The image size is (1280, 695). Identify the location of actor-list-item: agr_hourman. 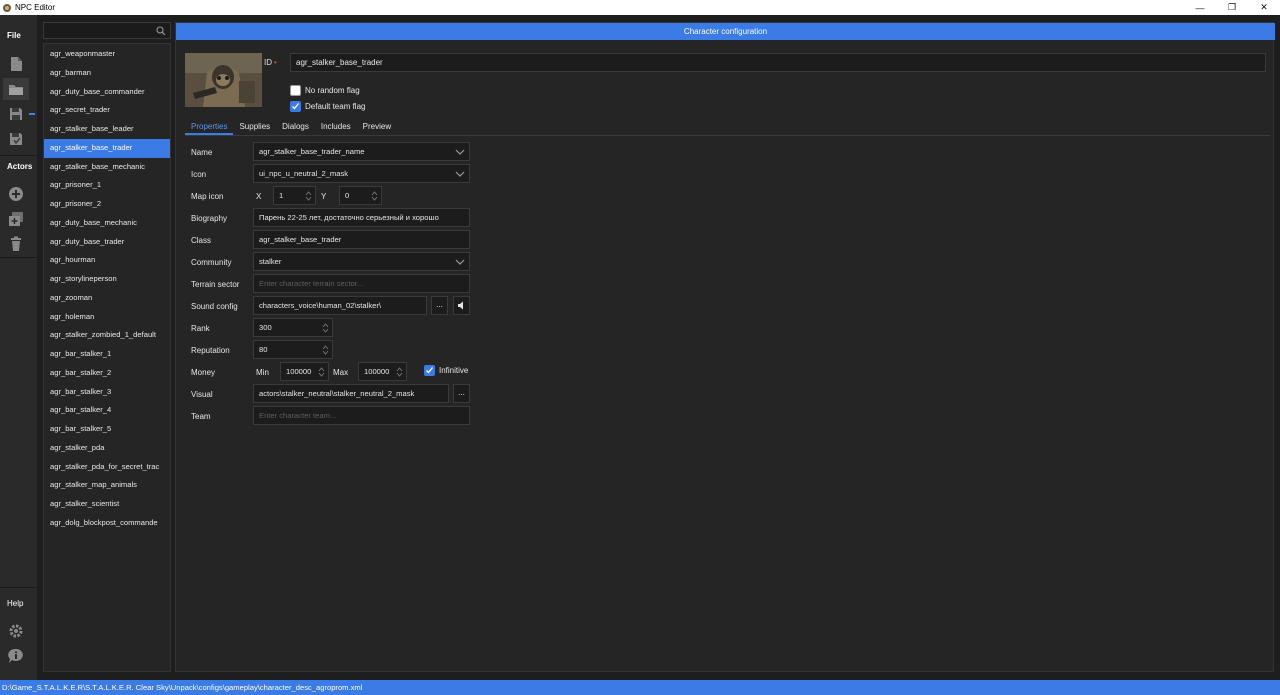
(107, 260).